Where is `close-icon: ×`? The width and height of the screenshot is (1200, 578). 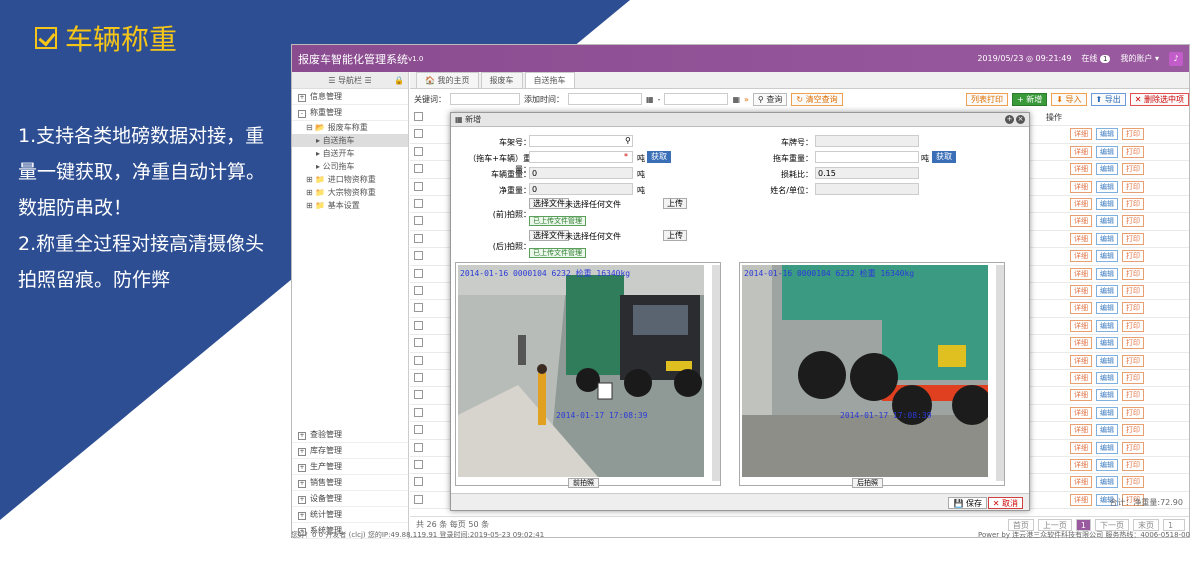 close-icon: × is located at coordinates (1020, 119).